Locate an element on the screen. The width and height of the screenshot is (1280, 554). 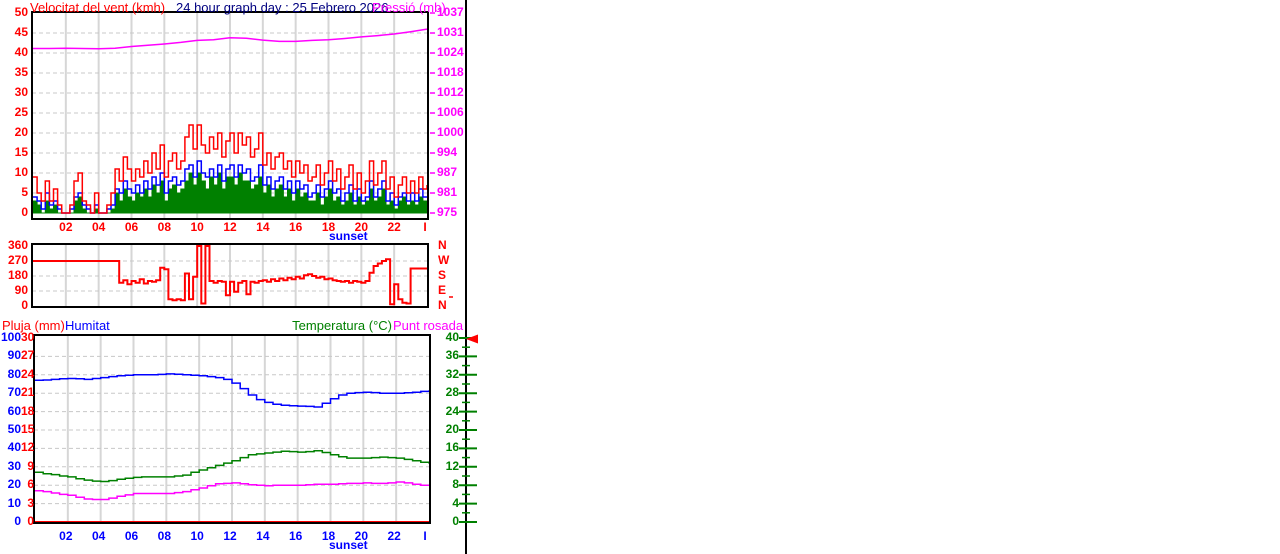
compass-tick: W is located at coordinates (444, 260).